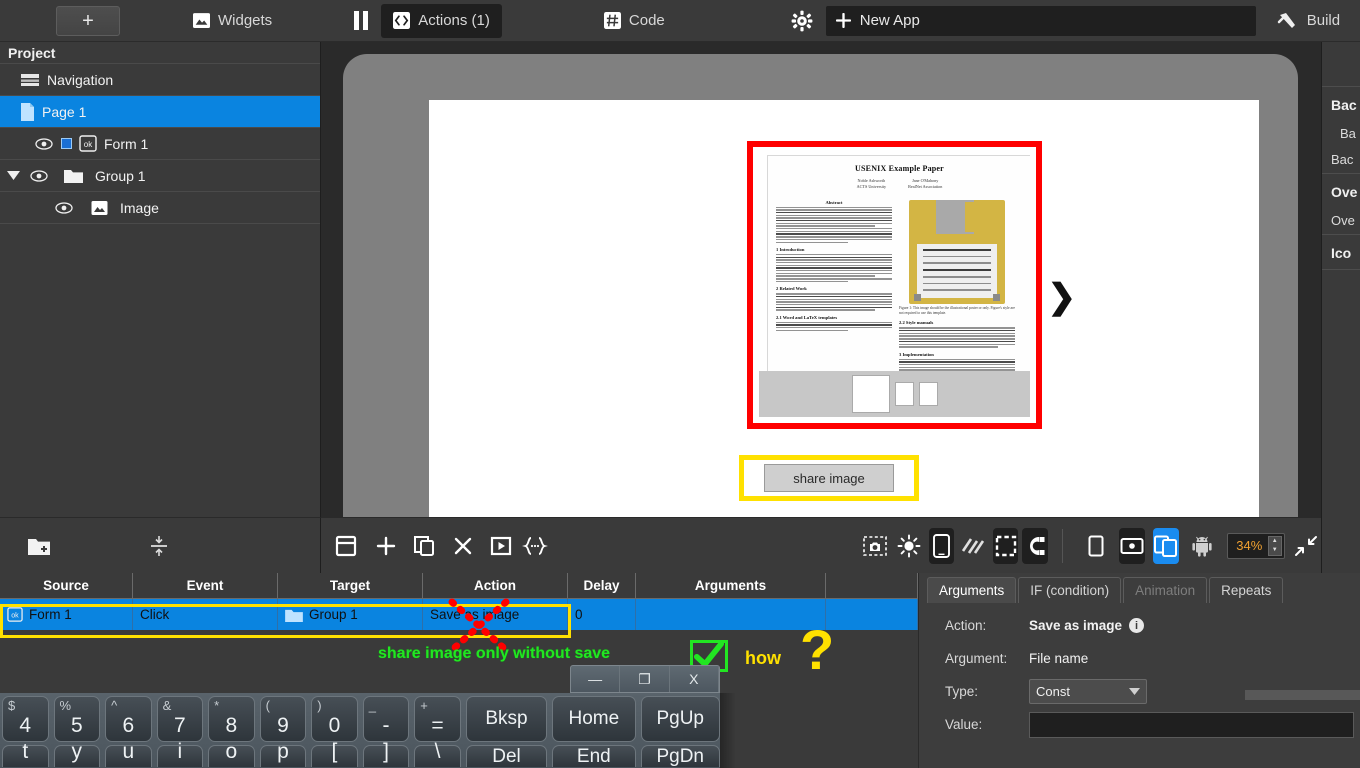 Image resolution: width=1360 pixels, height=768 pixels. I want to click on phone-view-button, so click(941, 545).